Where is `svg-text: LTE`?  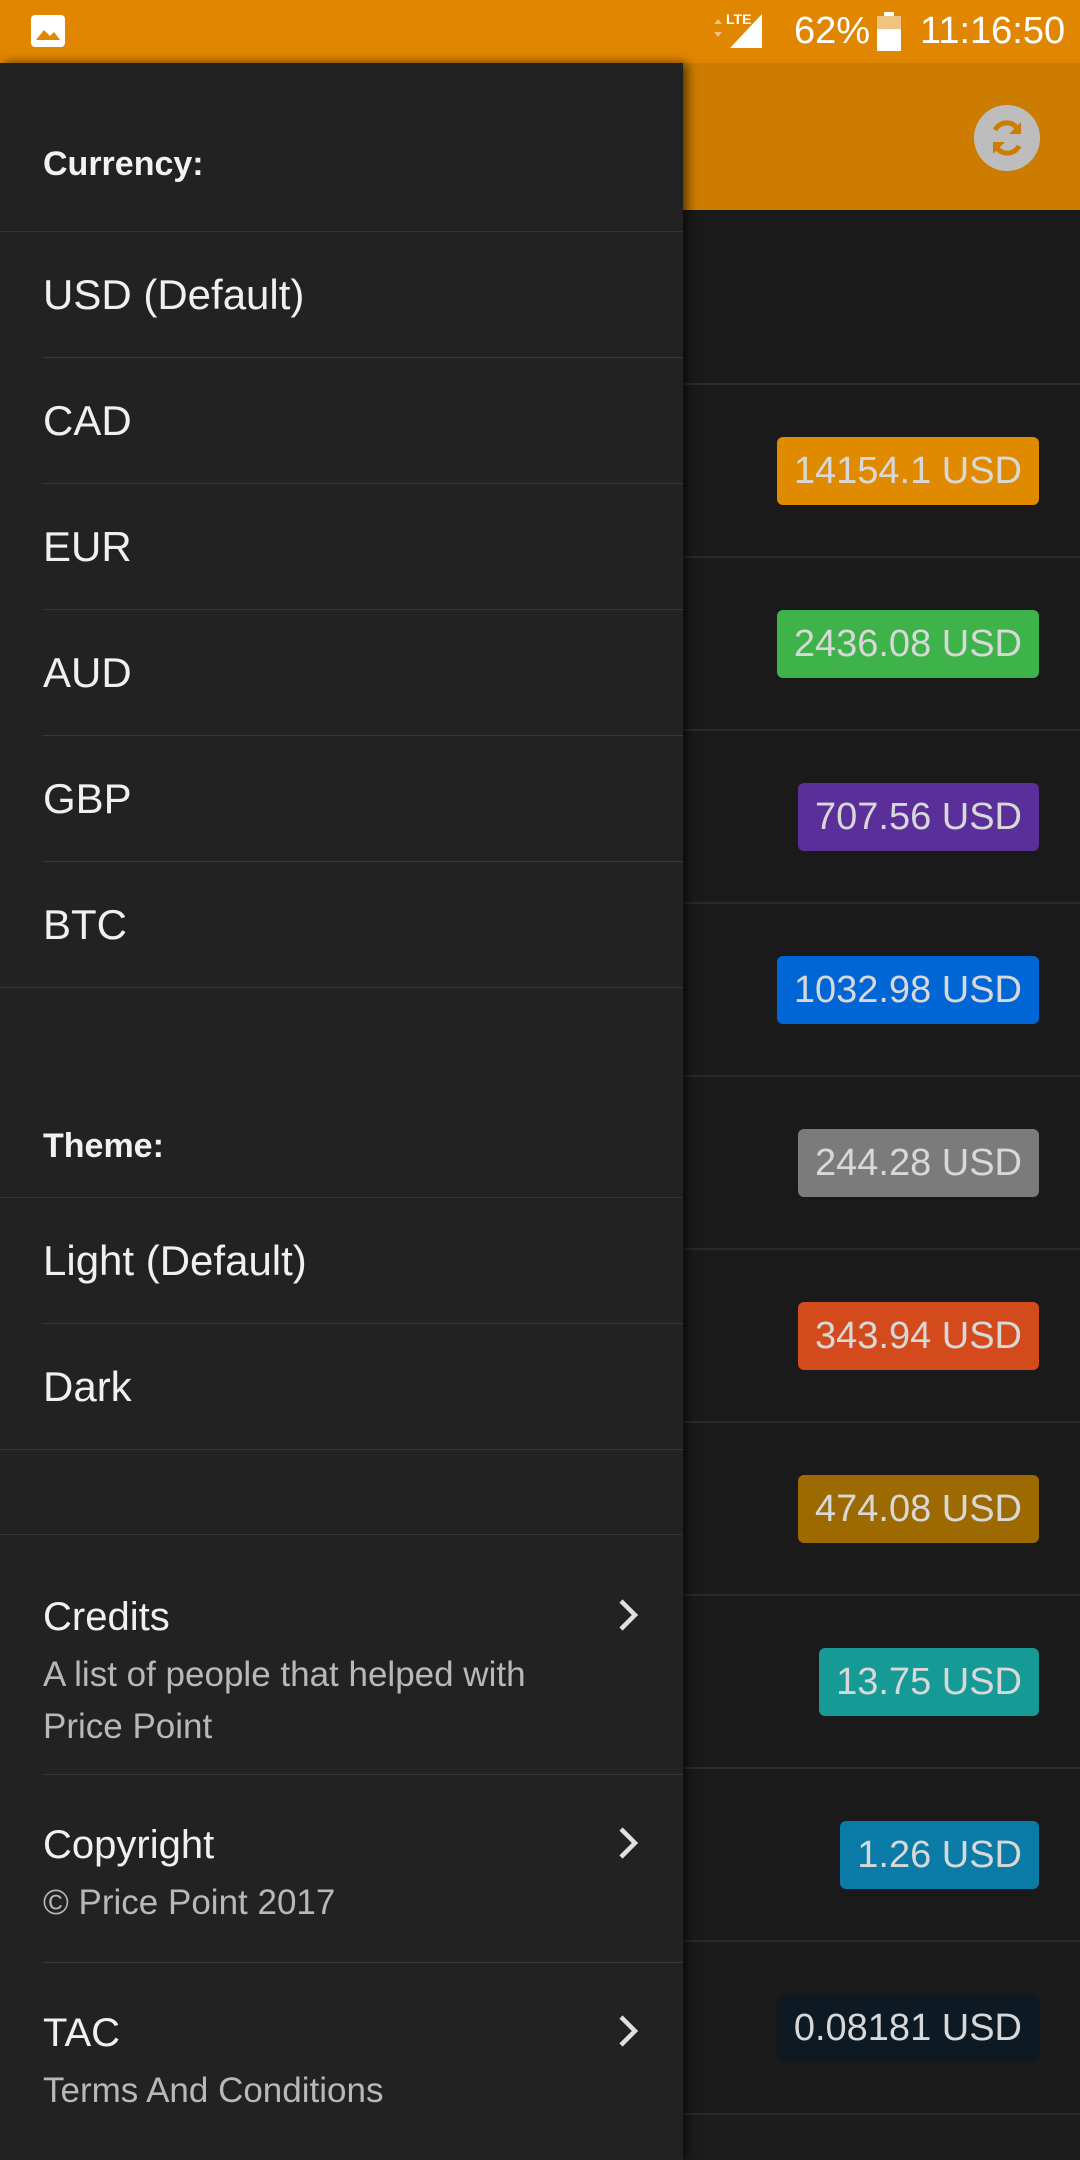
svg-text: LTE is located at coordinates (738, 19).